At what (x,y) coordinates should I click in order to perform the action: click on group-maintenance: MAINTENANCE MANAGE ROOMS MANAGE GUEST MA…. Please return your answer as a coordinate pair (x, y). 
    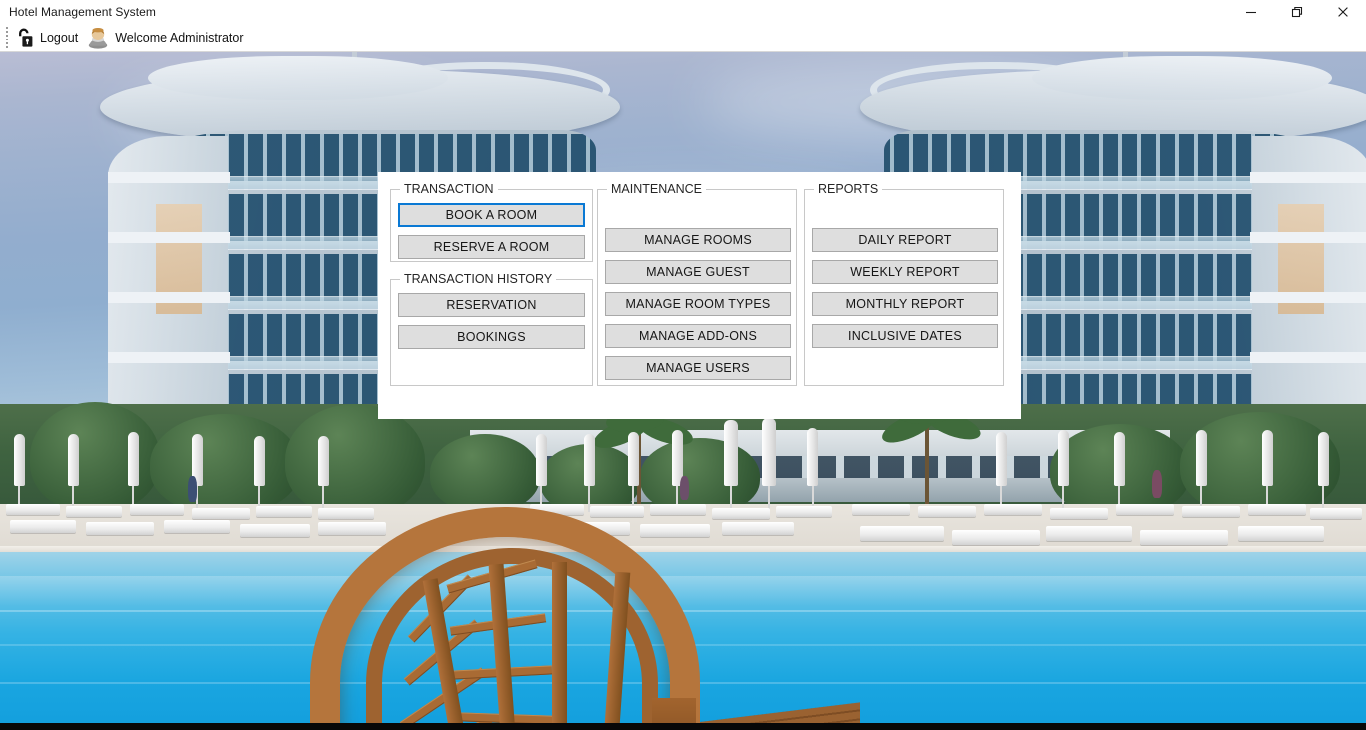
    Looking at the image, I should click on (697, 284).